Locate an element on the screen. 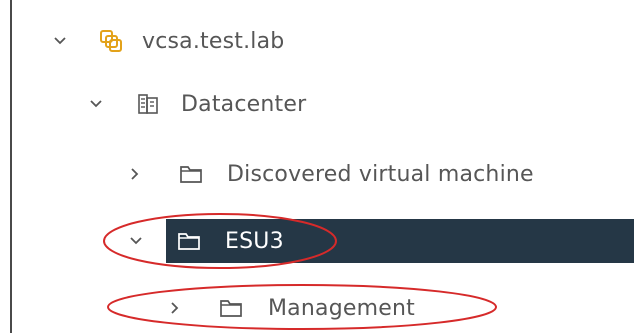 This screenshot has width=634, height=333. tree-node-datacenter: Datacenter is located at coordinates (317, 104).